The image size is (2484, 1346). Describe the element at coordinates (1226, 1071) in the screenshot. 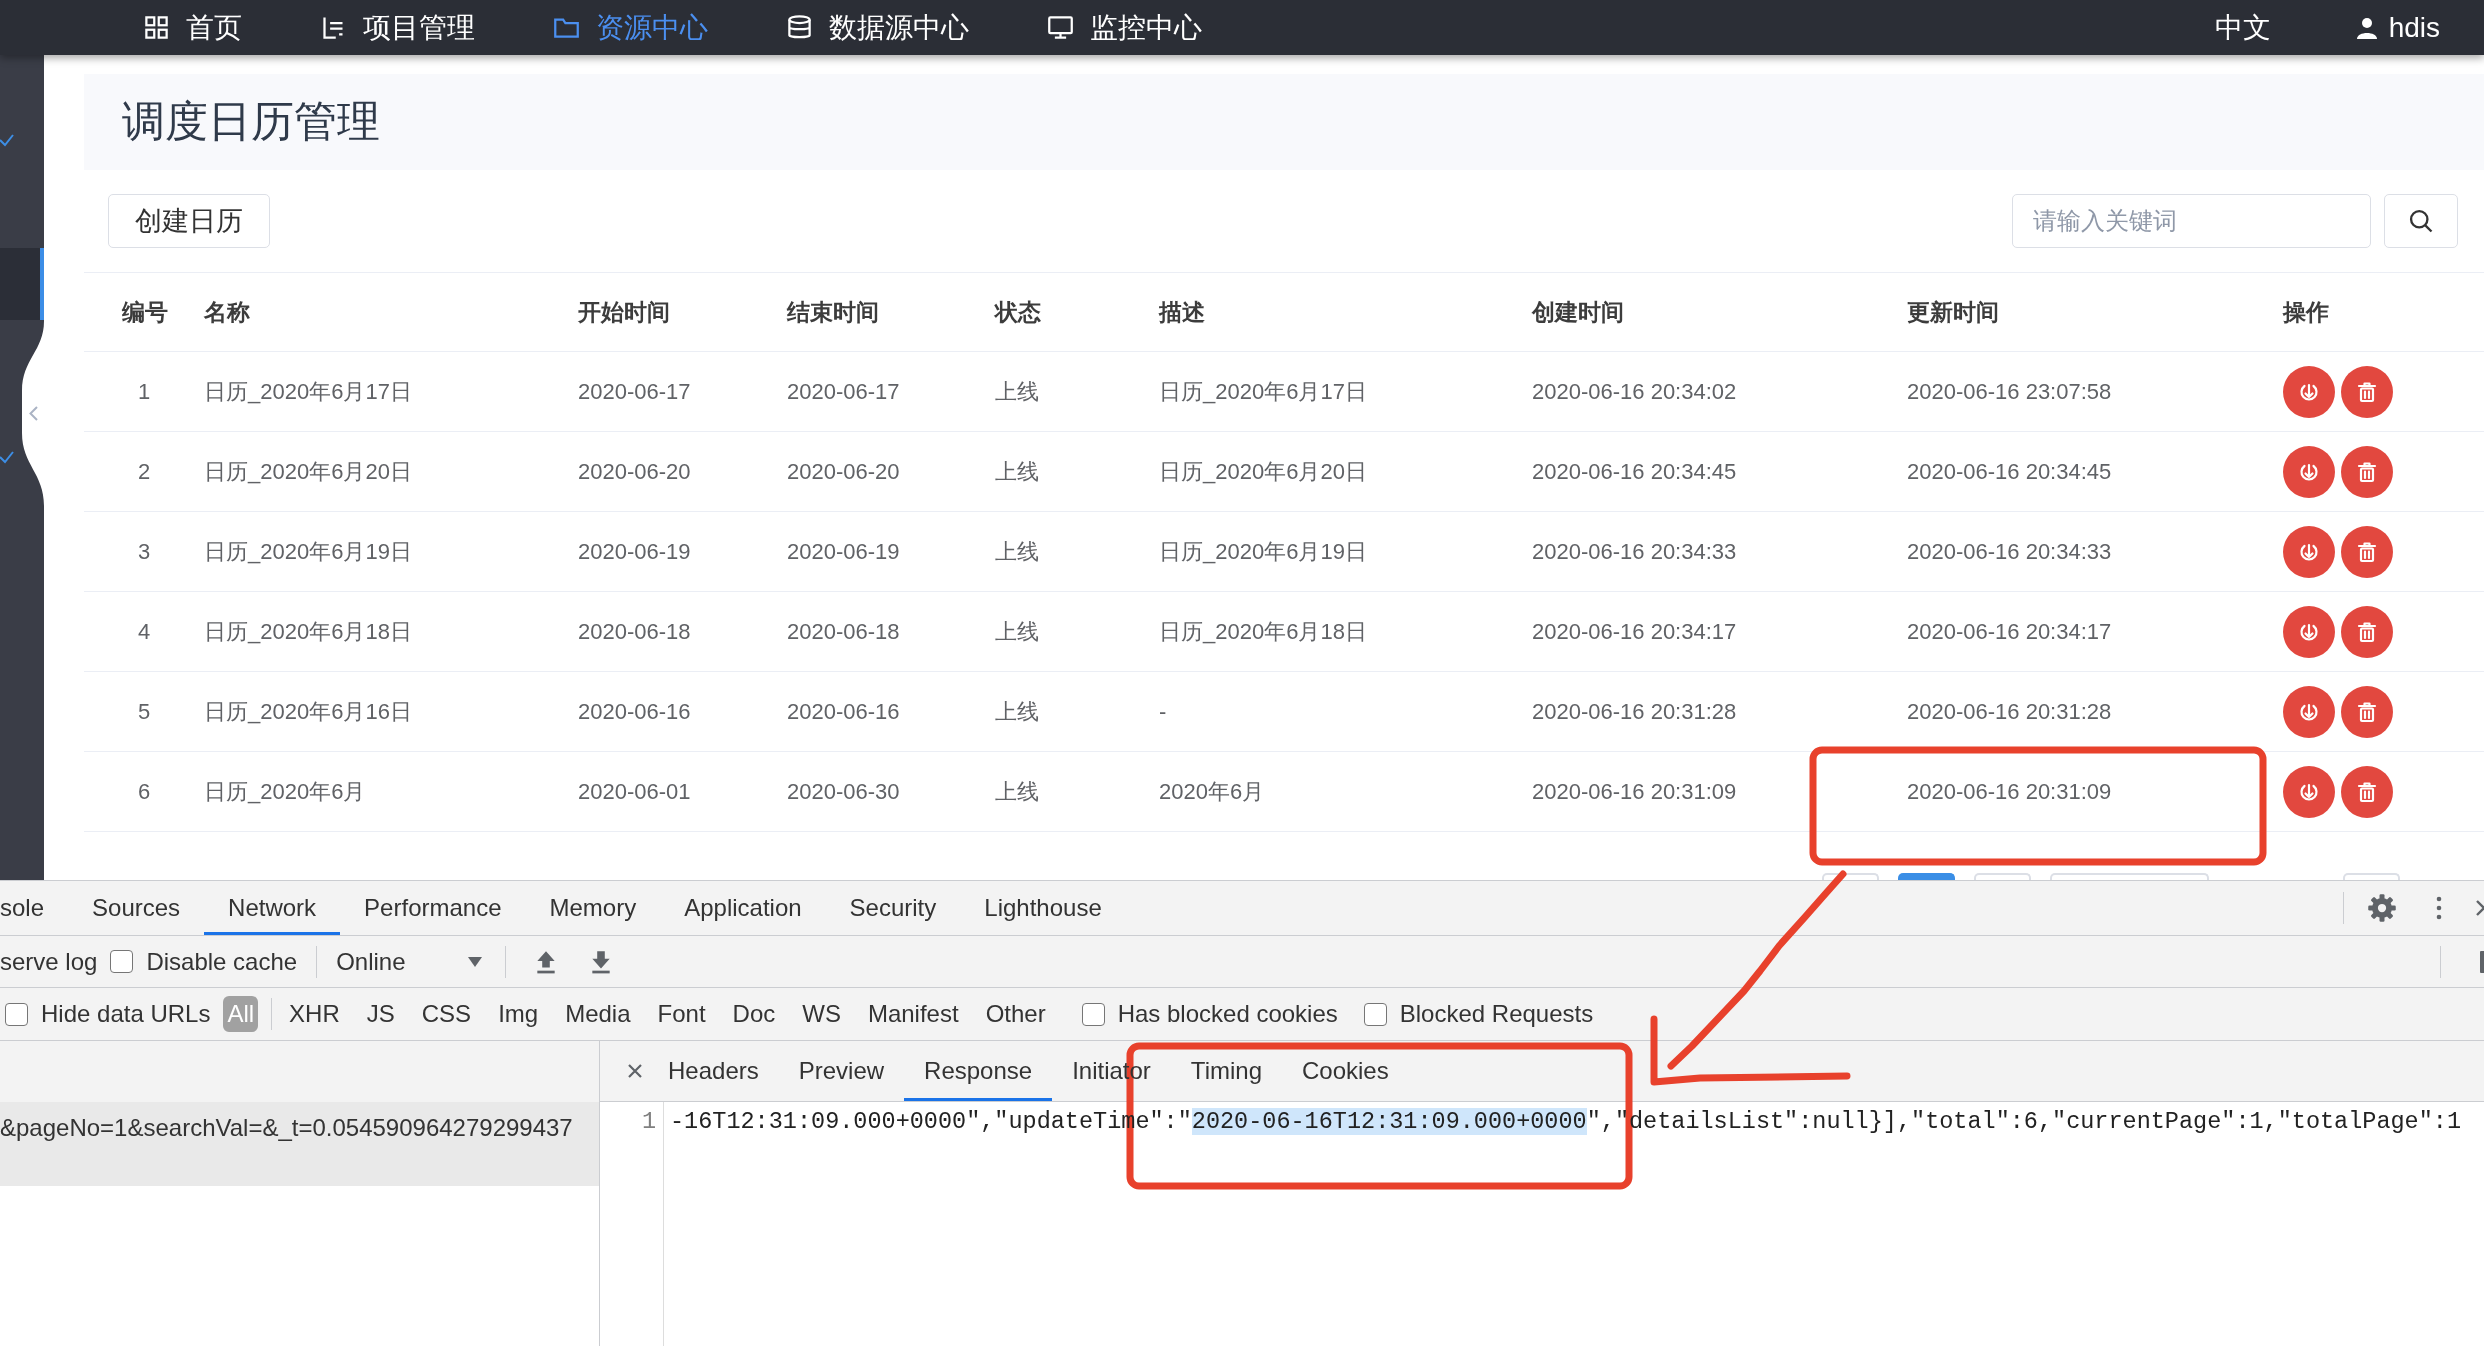

I see `detail-tab: Timing` at that location.